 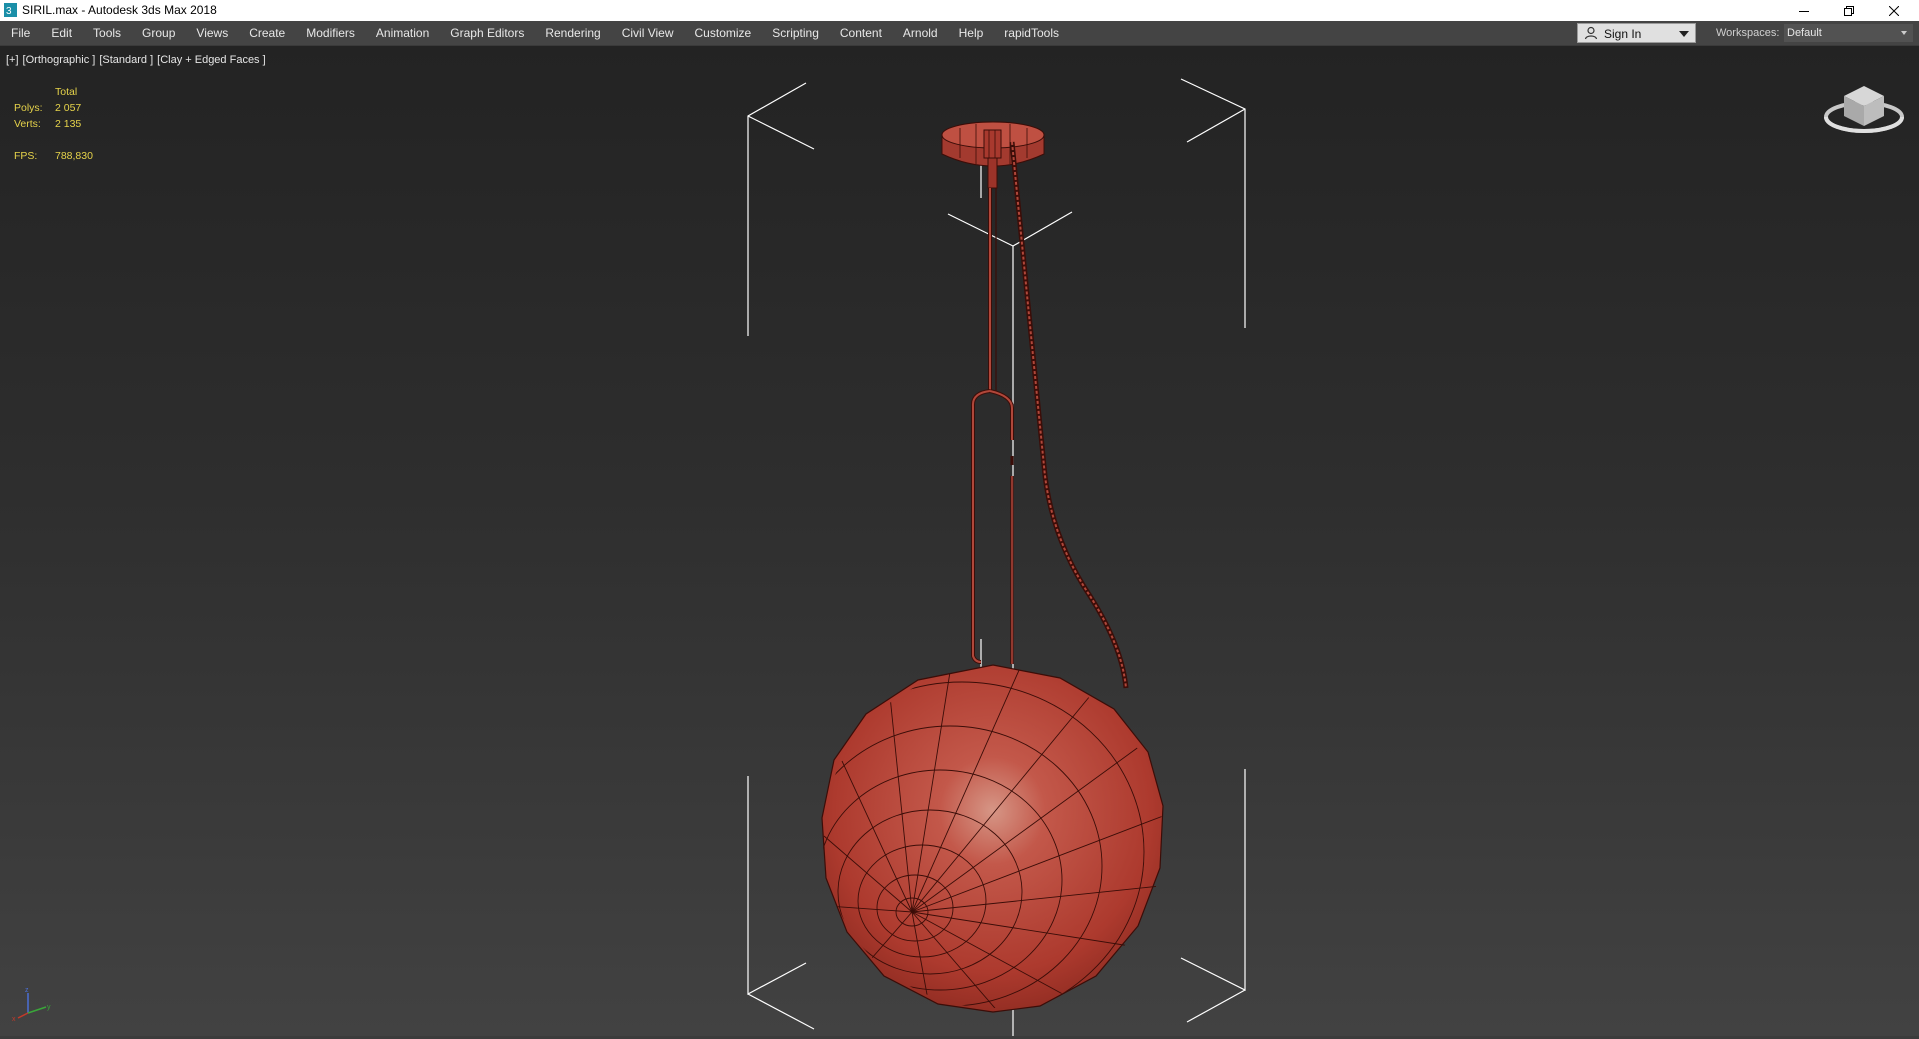 What do you see at coordinates (992, 838) in the screenshot?
I see `lamp-globe` at bounding box center [992, 838].